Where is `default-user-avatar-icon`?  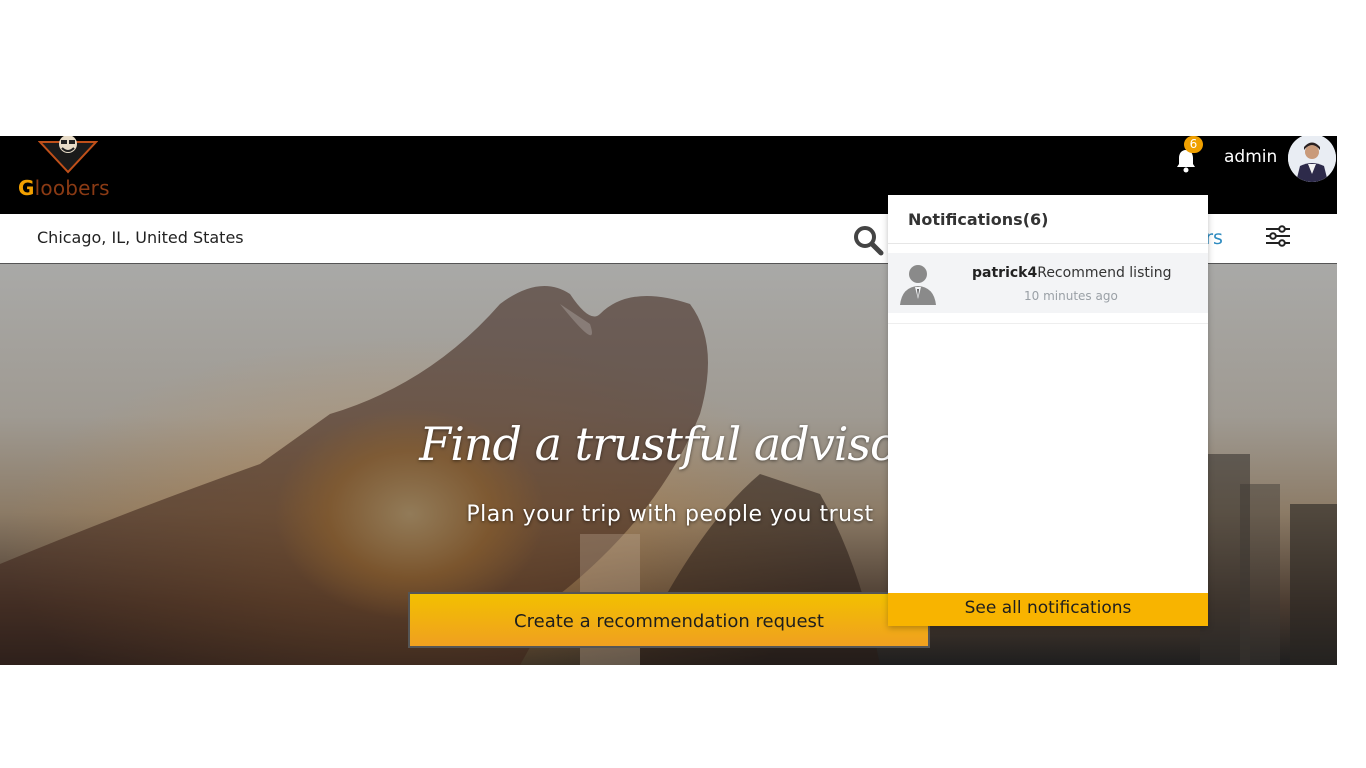 default-user-avatar-icon is located at coordinates (918, 285).